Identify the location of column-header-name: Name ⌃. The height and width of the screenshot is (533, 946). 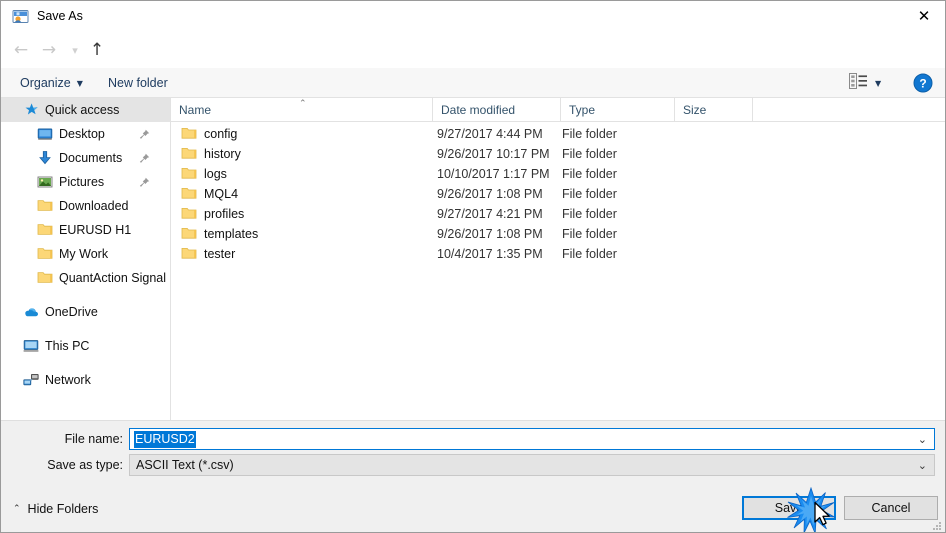
(302, 109).